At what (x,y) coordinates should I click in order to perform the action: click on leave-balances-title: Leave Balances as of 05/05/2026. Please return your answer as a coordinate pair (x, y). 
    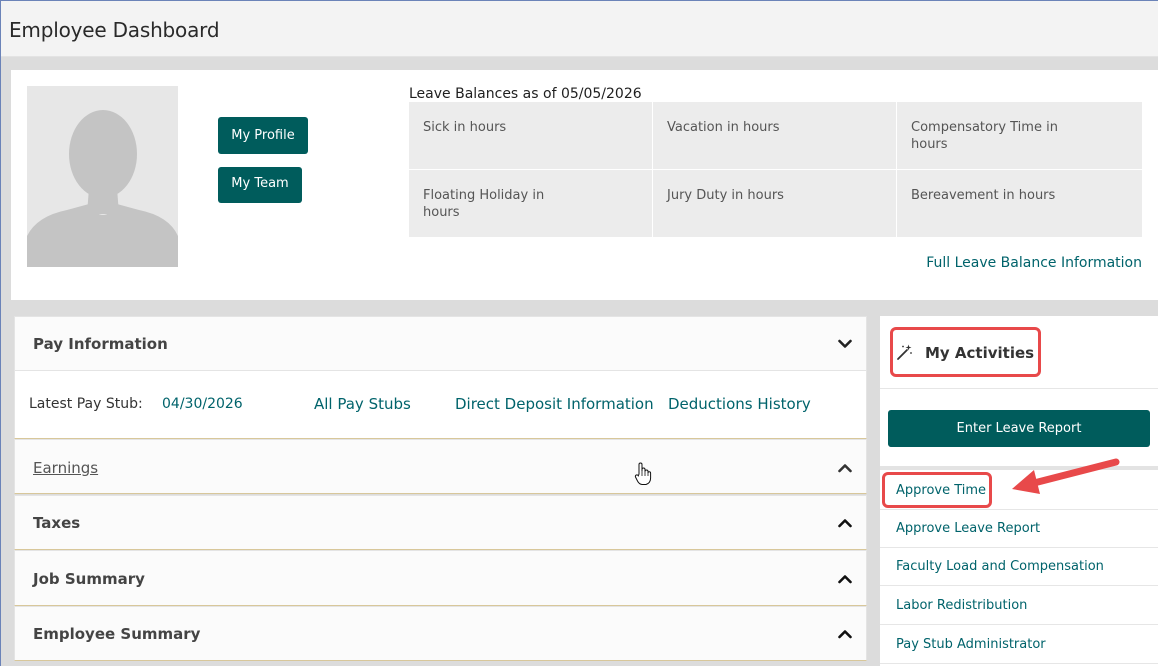
    Looking at the image, I should click on (525, 94).